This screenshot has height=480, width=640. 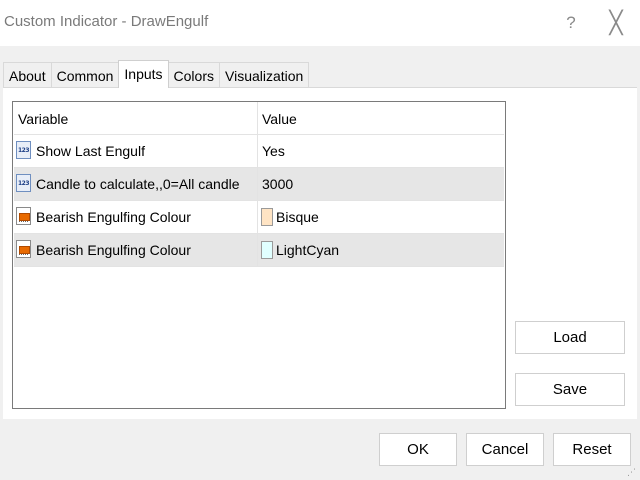 What do you see at coordinates (193, 75) in the screenshot?
I see `tab-colors: Colors` at bounding box center [193, 75].